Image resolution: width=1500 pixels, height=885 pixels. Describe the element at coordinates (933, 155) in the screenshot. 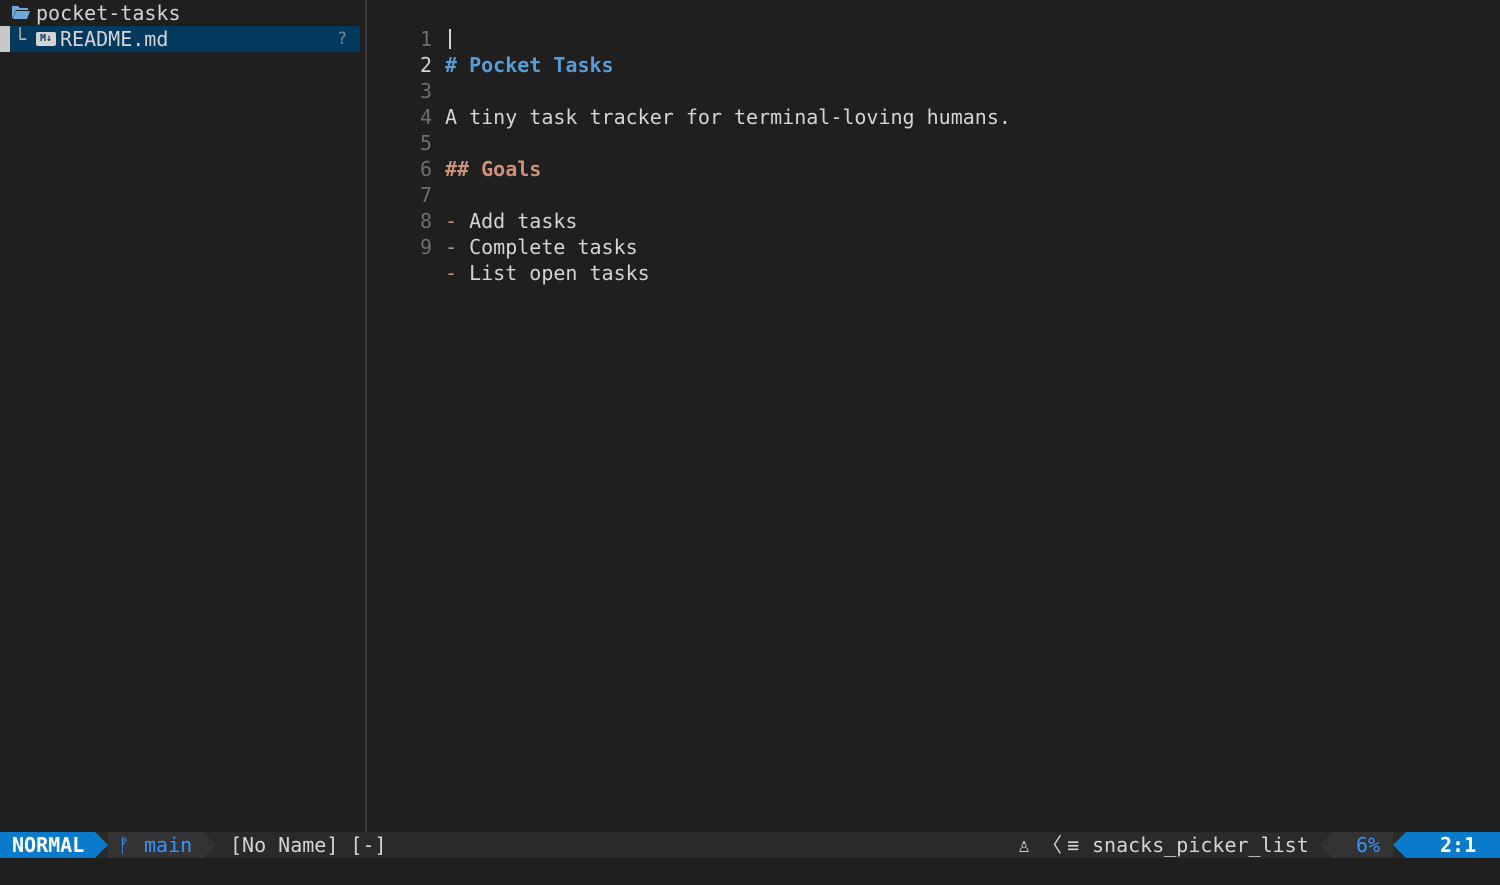

I see `editor-line: 6` at that location.